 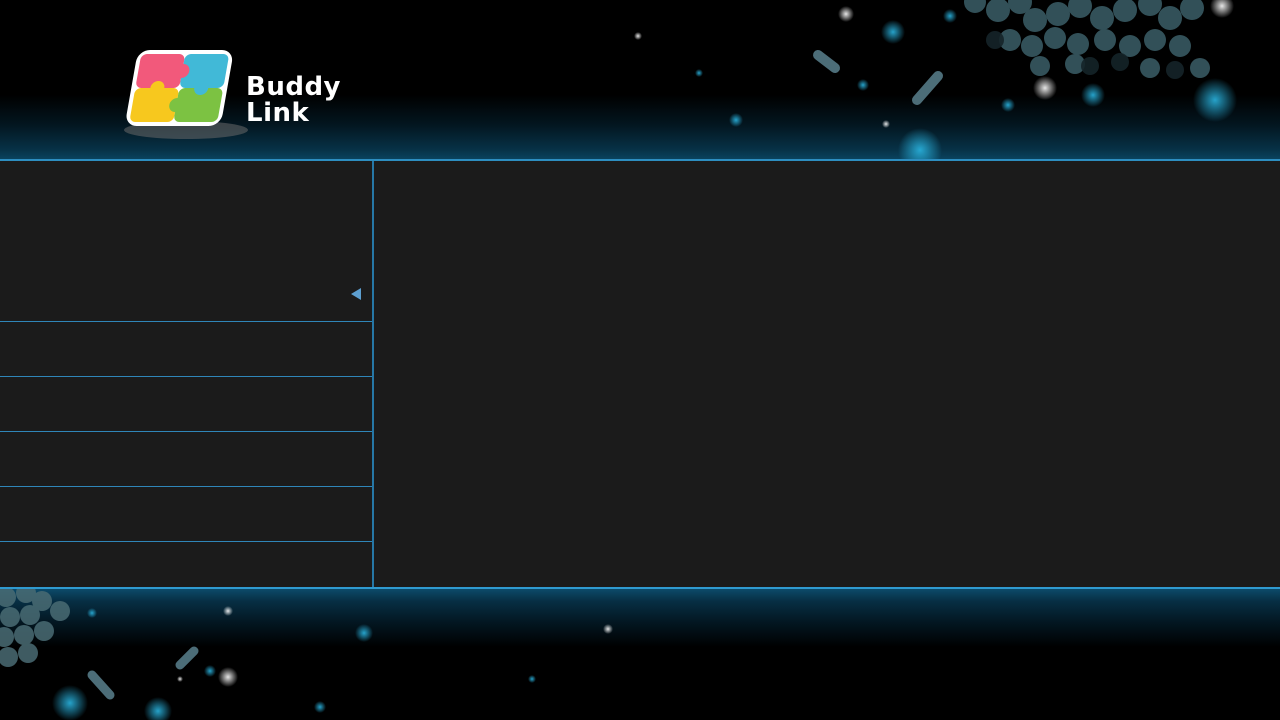 I want to click on footer-decoration, so click(x=306, y=653).